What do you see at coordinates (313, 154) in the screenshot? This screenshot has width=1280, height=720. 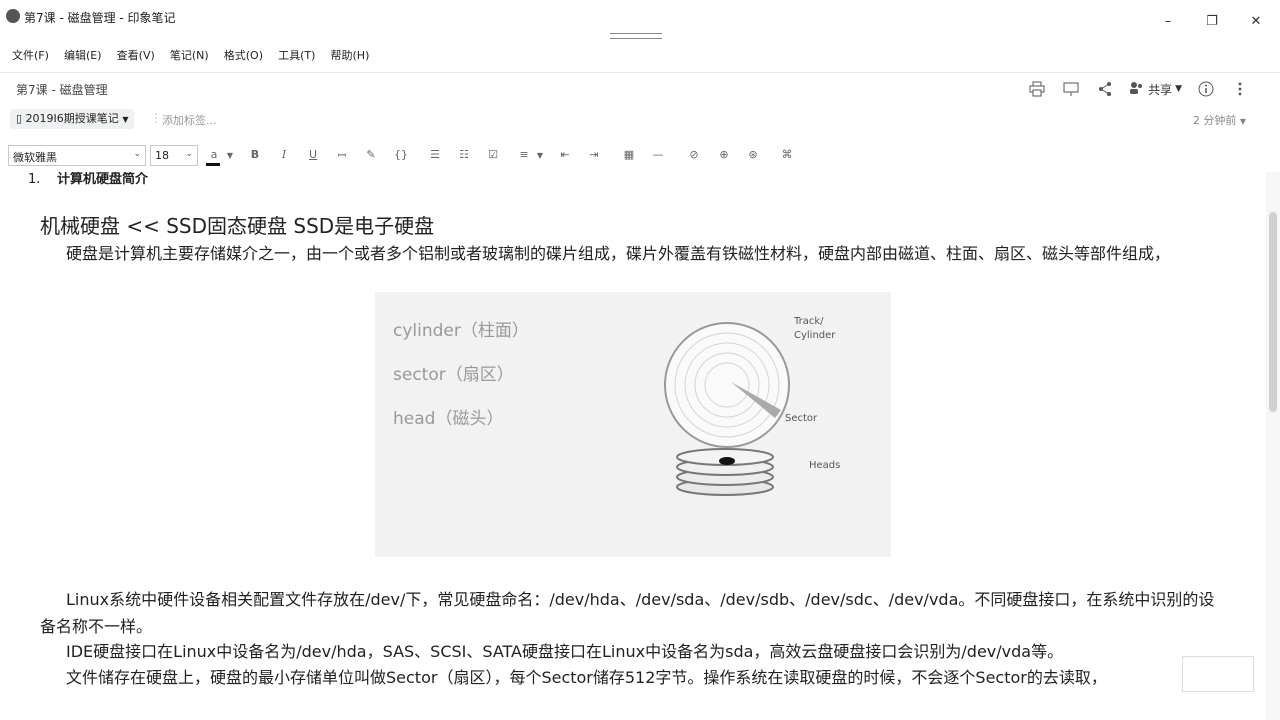 I see `underline-icon: U` at bounding box center [313, 154].